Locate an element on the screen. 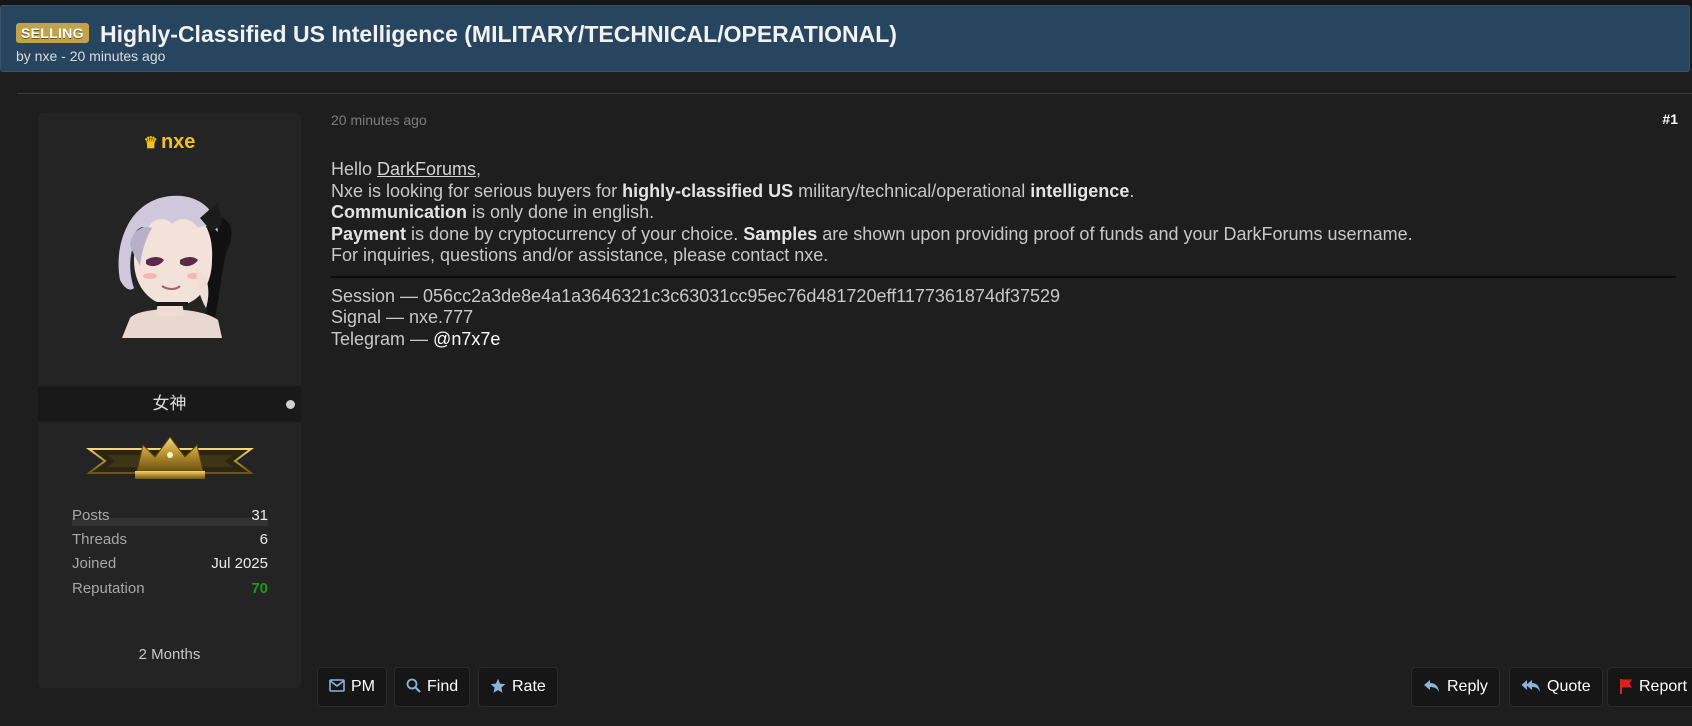 The height and width of the screenshot is (726, 1692). author-username: nxe is located at coordinates (178, 142).